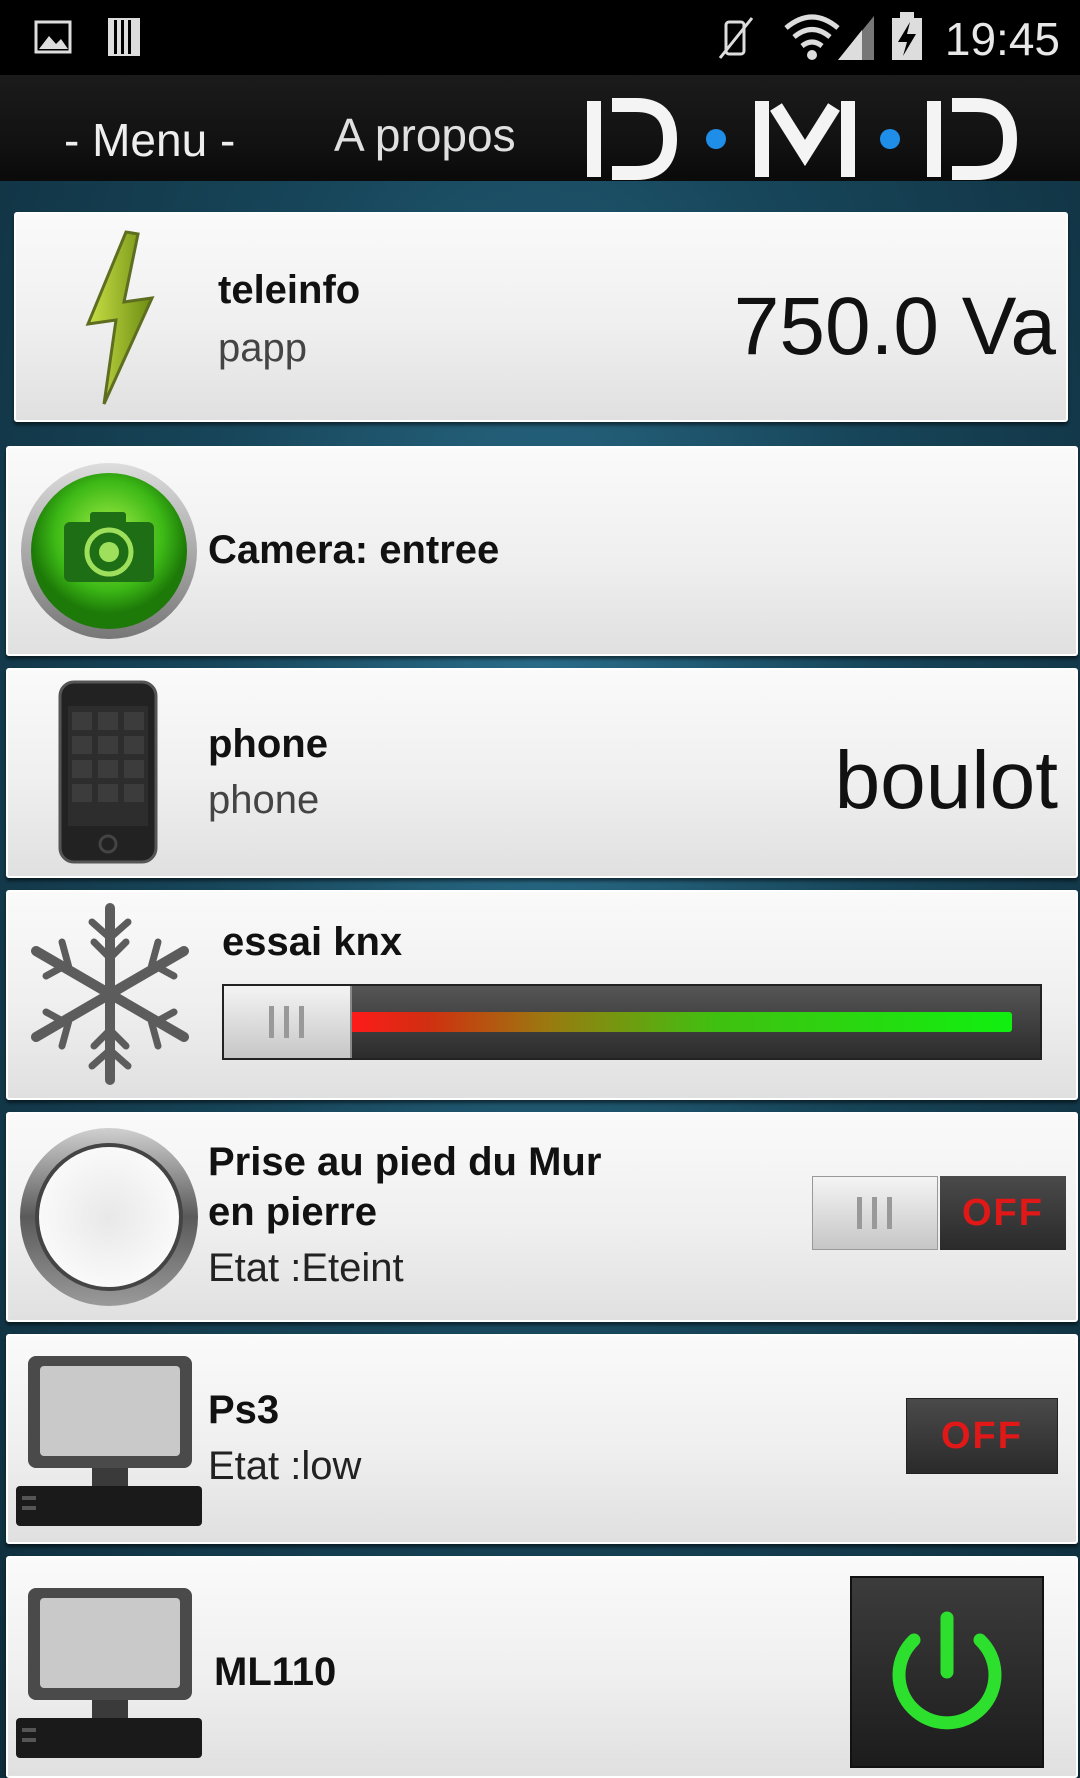  I want to click on slider-thumb, so click(288, 1022).